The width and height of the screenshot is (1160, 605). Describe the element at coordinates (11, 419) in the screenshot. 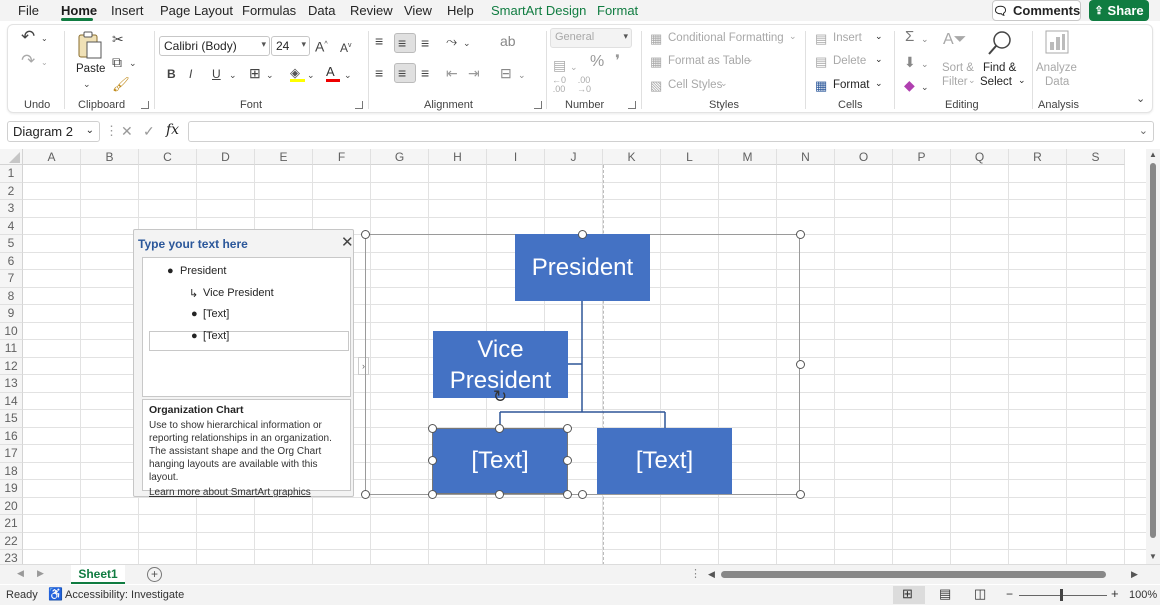

I see `row-header: 15` at that location.